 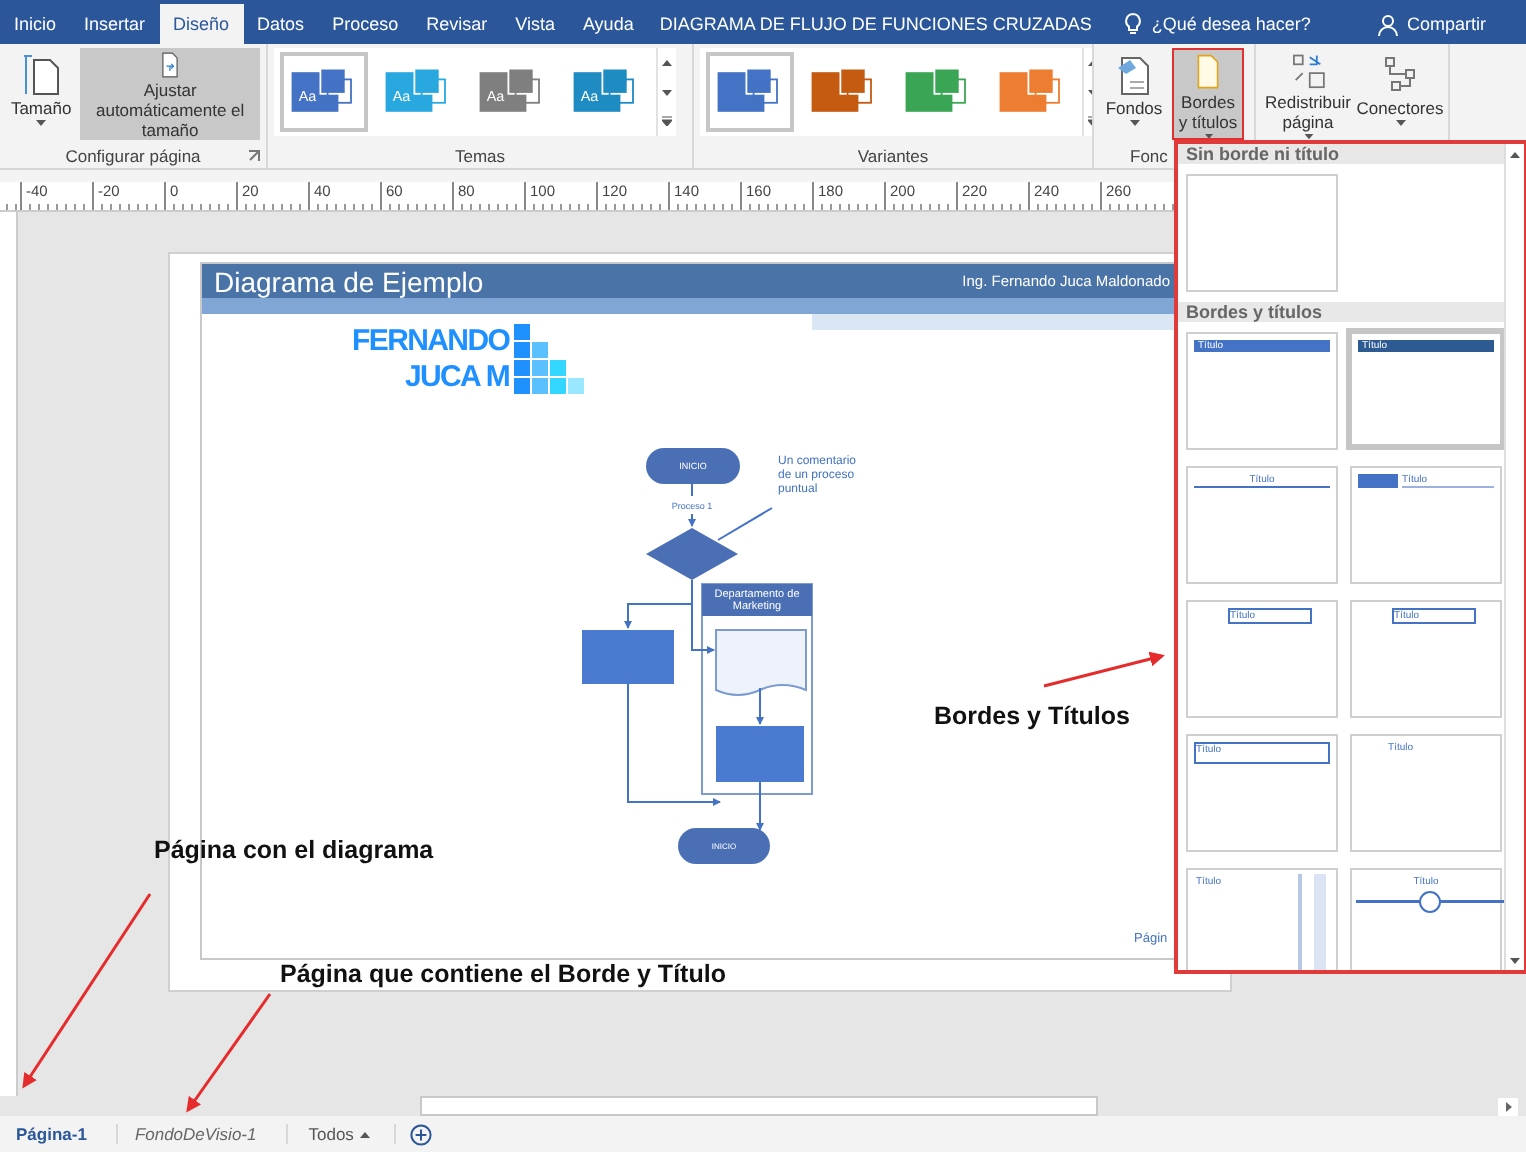 I want to click on scroll-right-button, so click(x=1508, y=1106).